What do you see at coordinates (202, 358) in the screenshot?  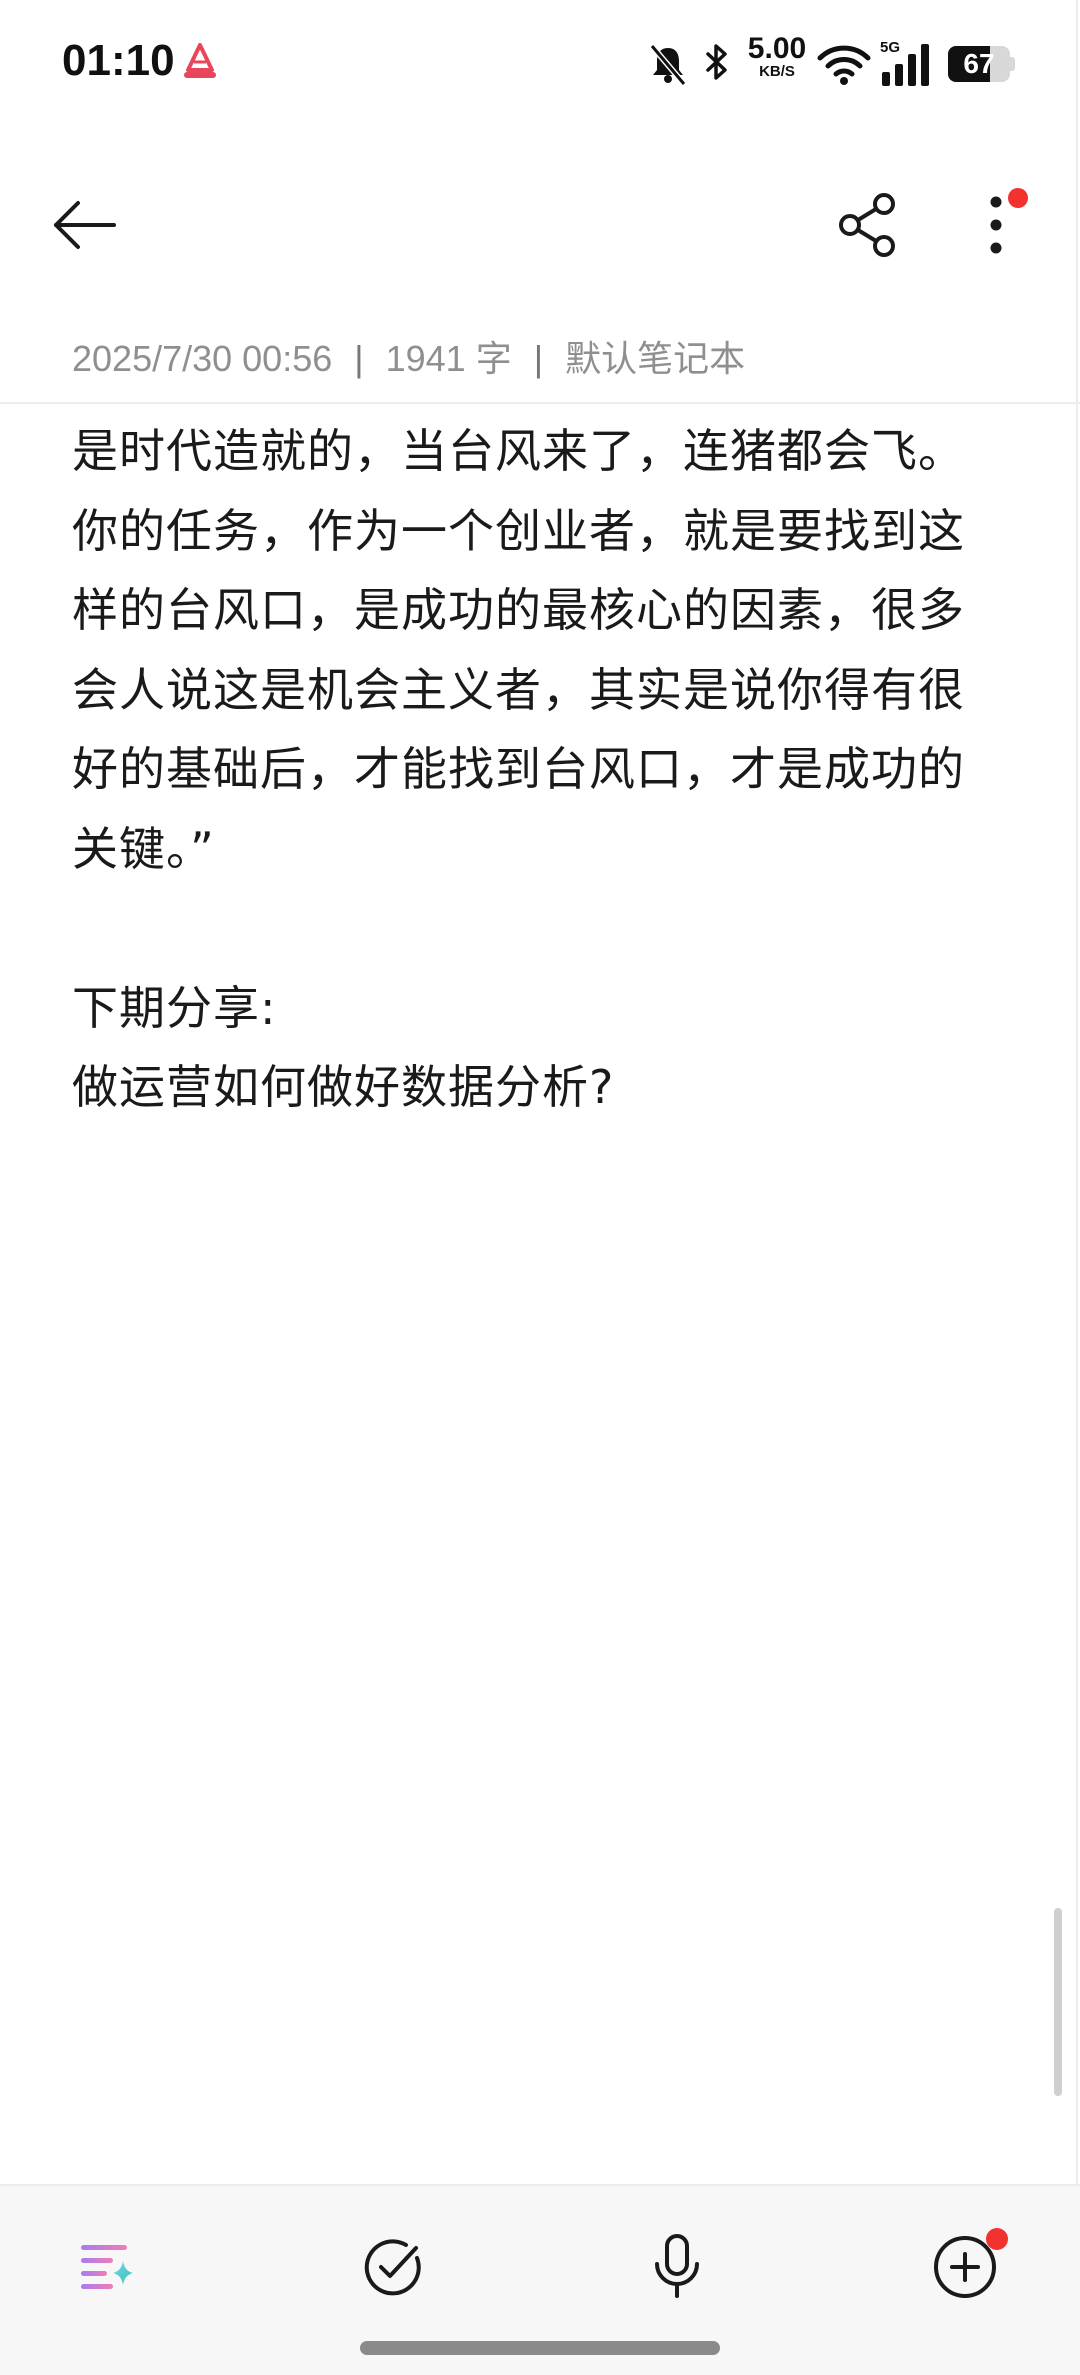 I see `note-date: 2025/7/30 00:56` at bounding box center [202, 358].